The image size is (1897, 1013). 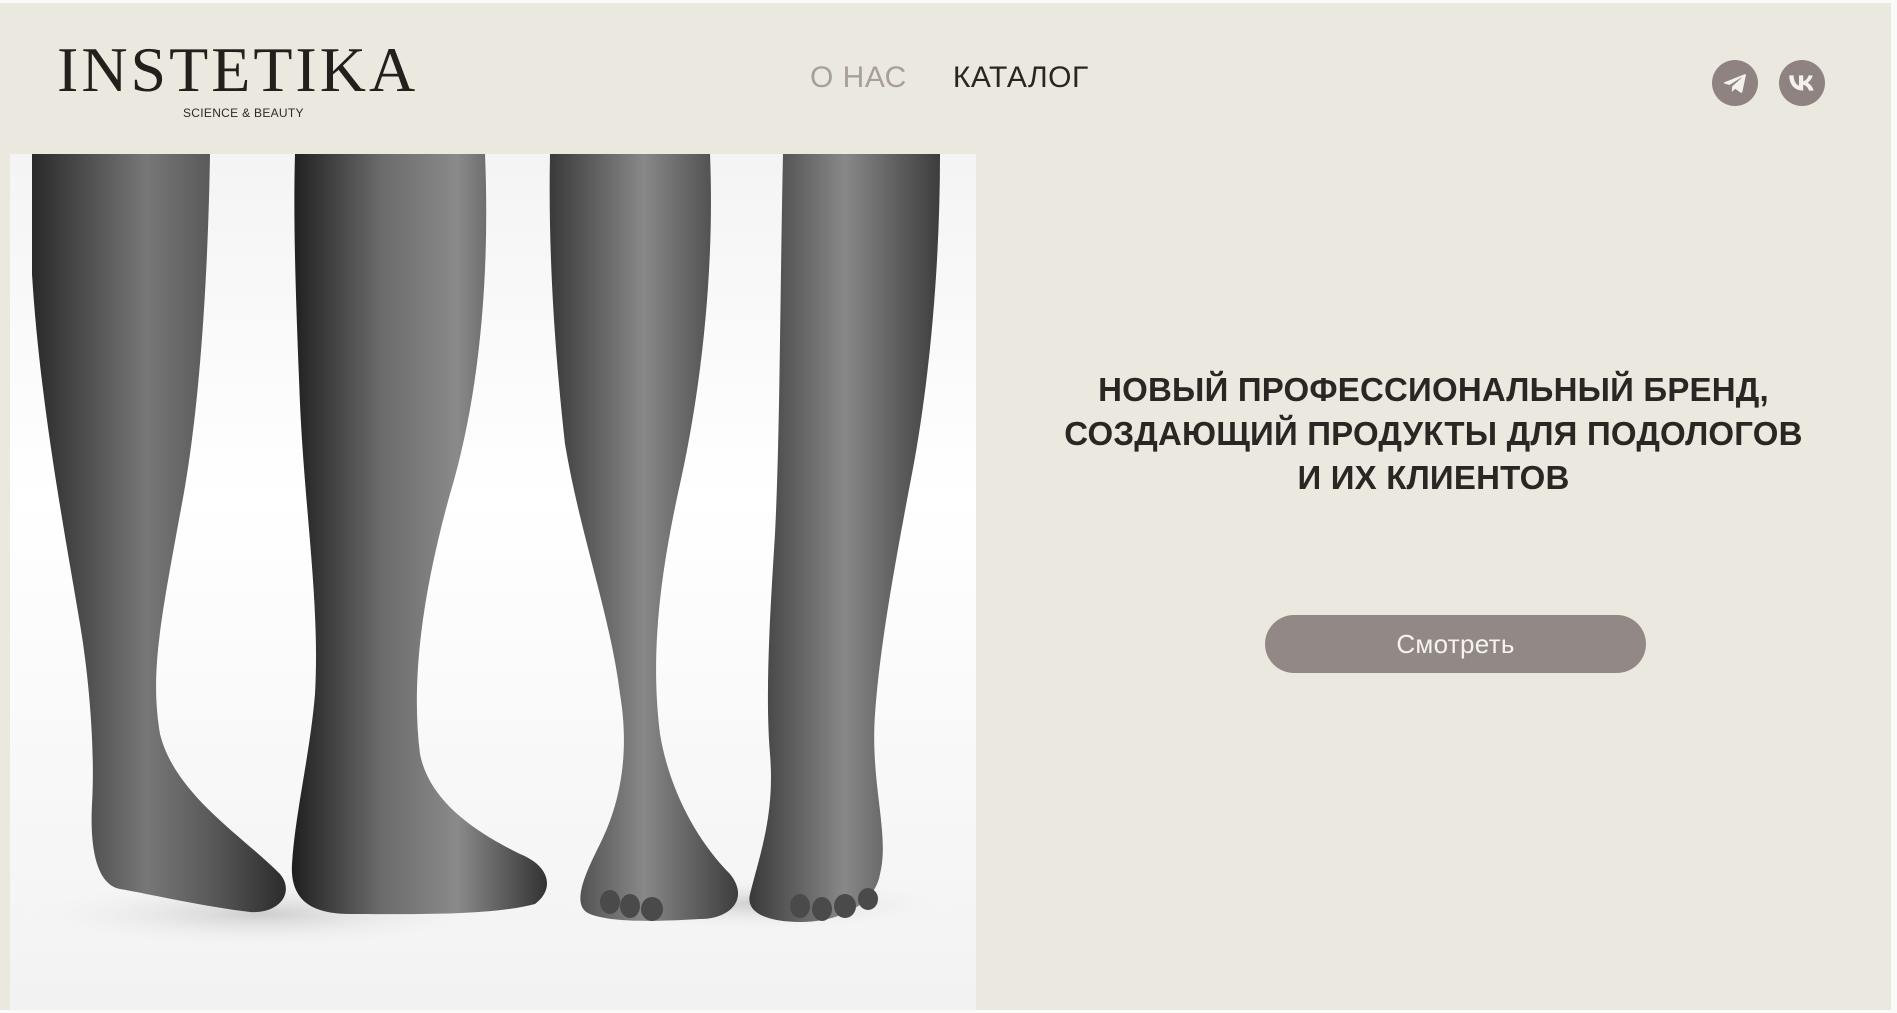 I want to click on view-button: Смотреть, so click(x=1455, y=644).